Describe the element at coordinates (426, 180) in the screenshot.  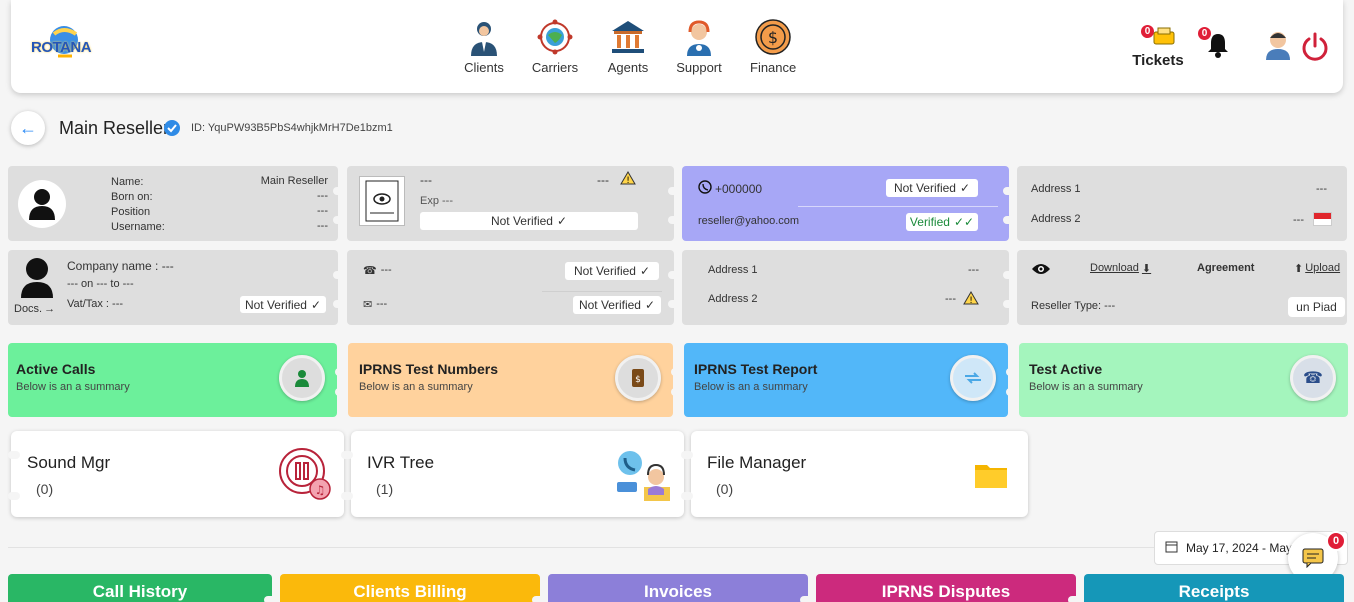
I see `id-number: ---` at that location.